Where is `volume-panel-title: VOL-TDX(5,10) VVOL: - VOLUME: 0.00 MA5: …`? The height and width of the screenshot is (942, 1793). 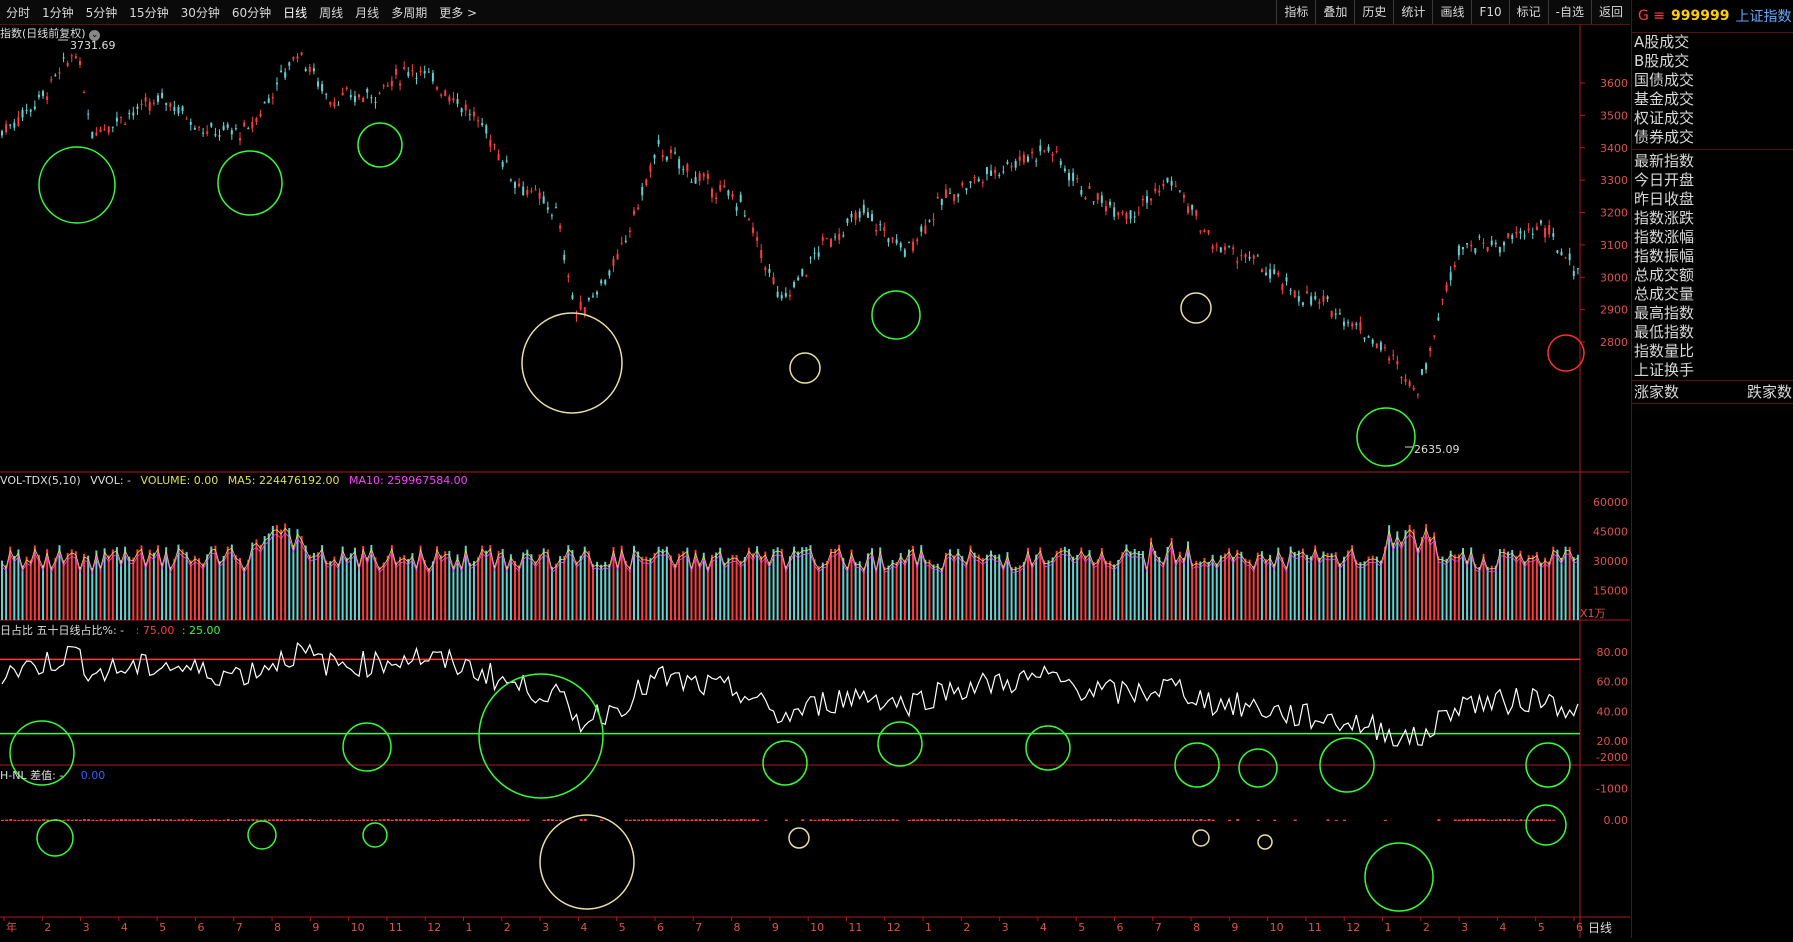 volume-panel-title: VOL-TDX(5,10) VVOL: - VOLUME: 0.00 MA5: … is located at coordinates (234, 480).